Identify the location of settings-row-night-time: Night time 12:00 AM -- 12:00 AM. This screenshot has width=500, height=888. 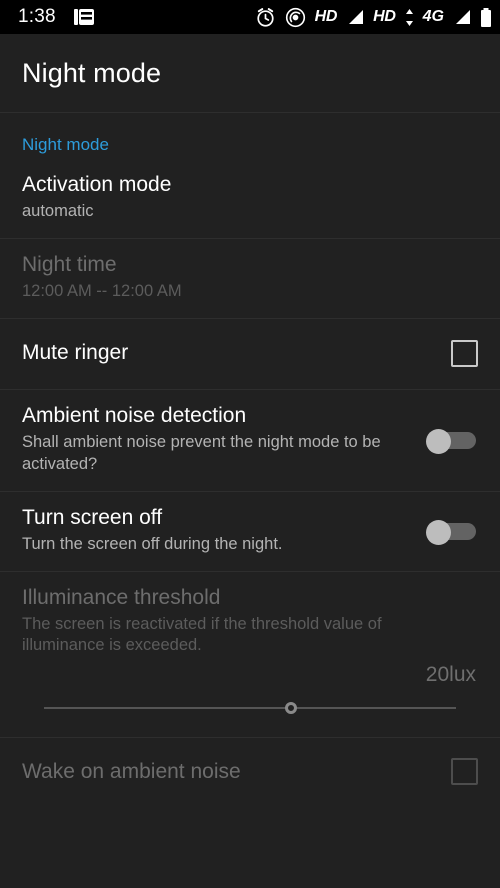
(250, 278).